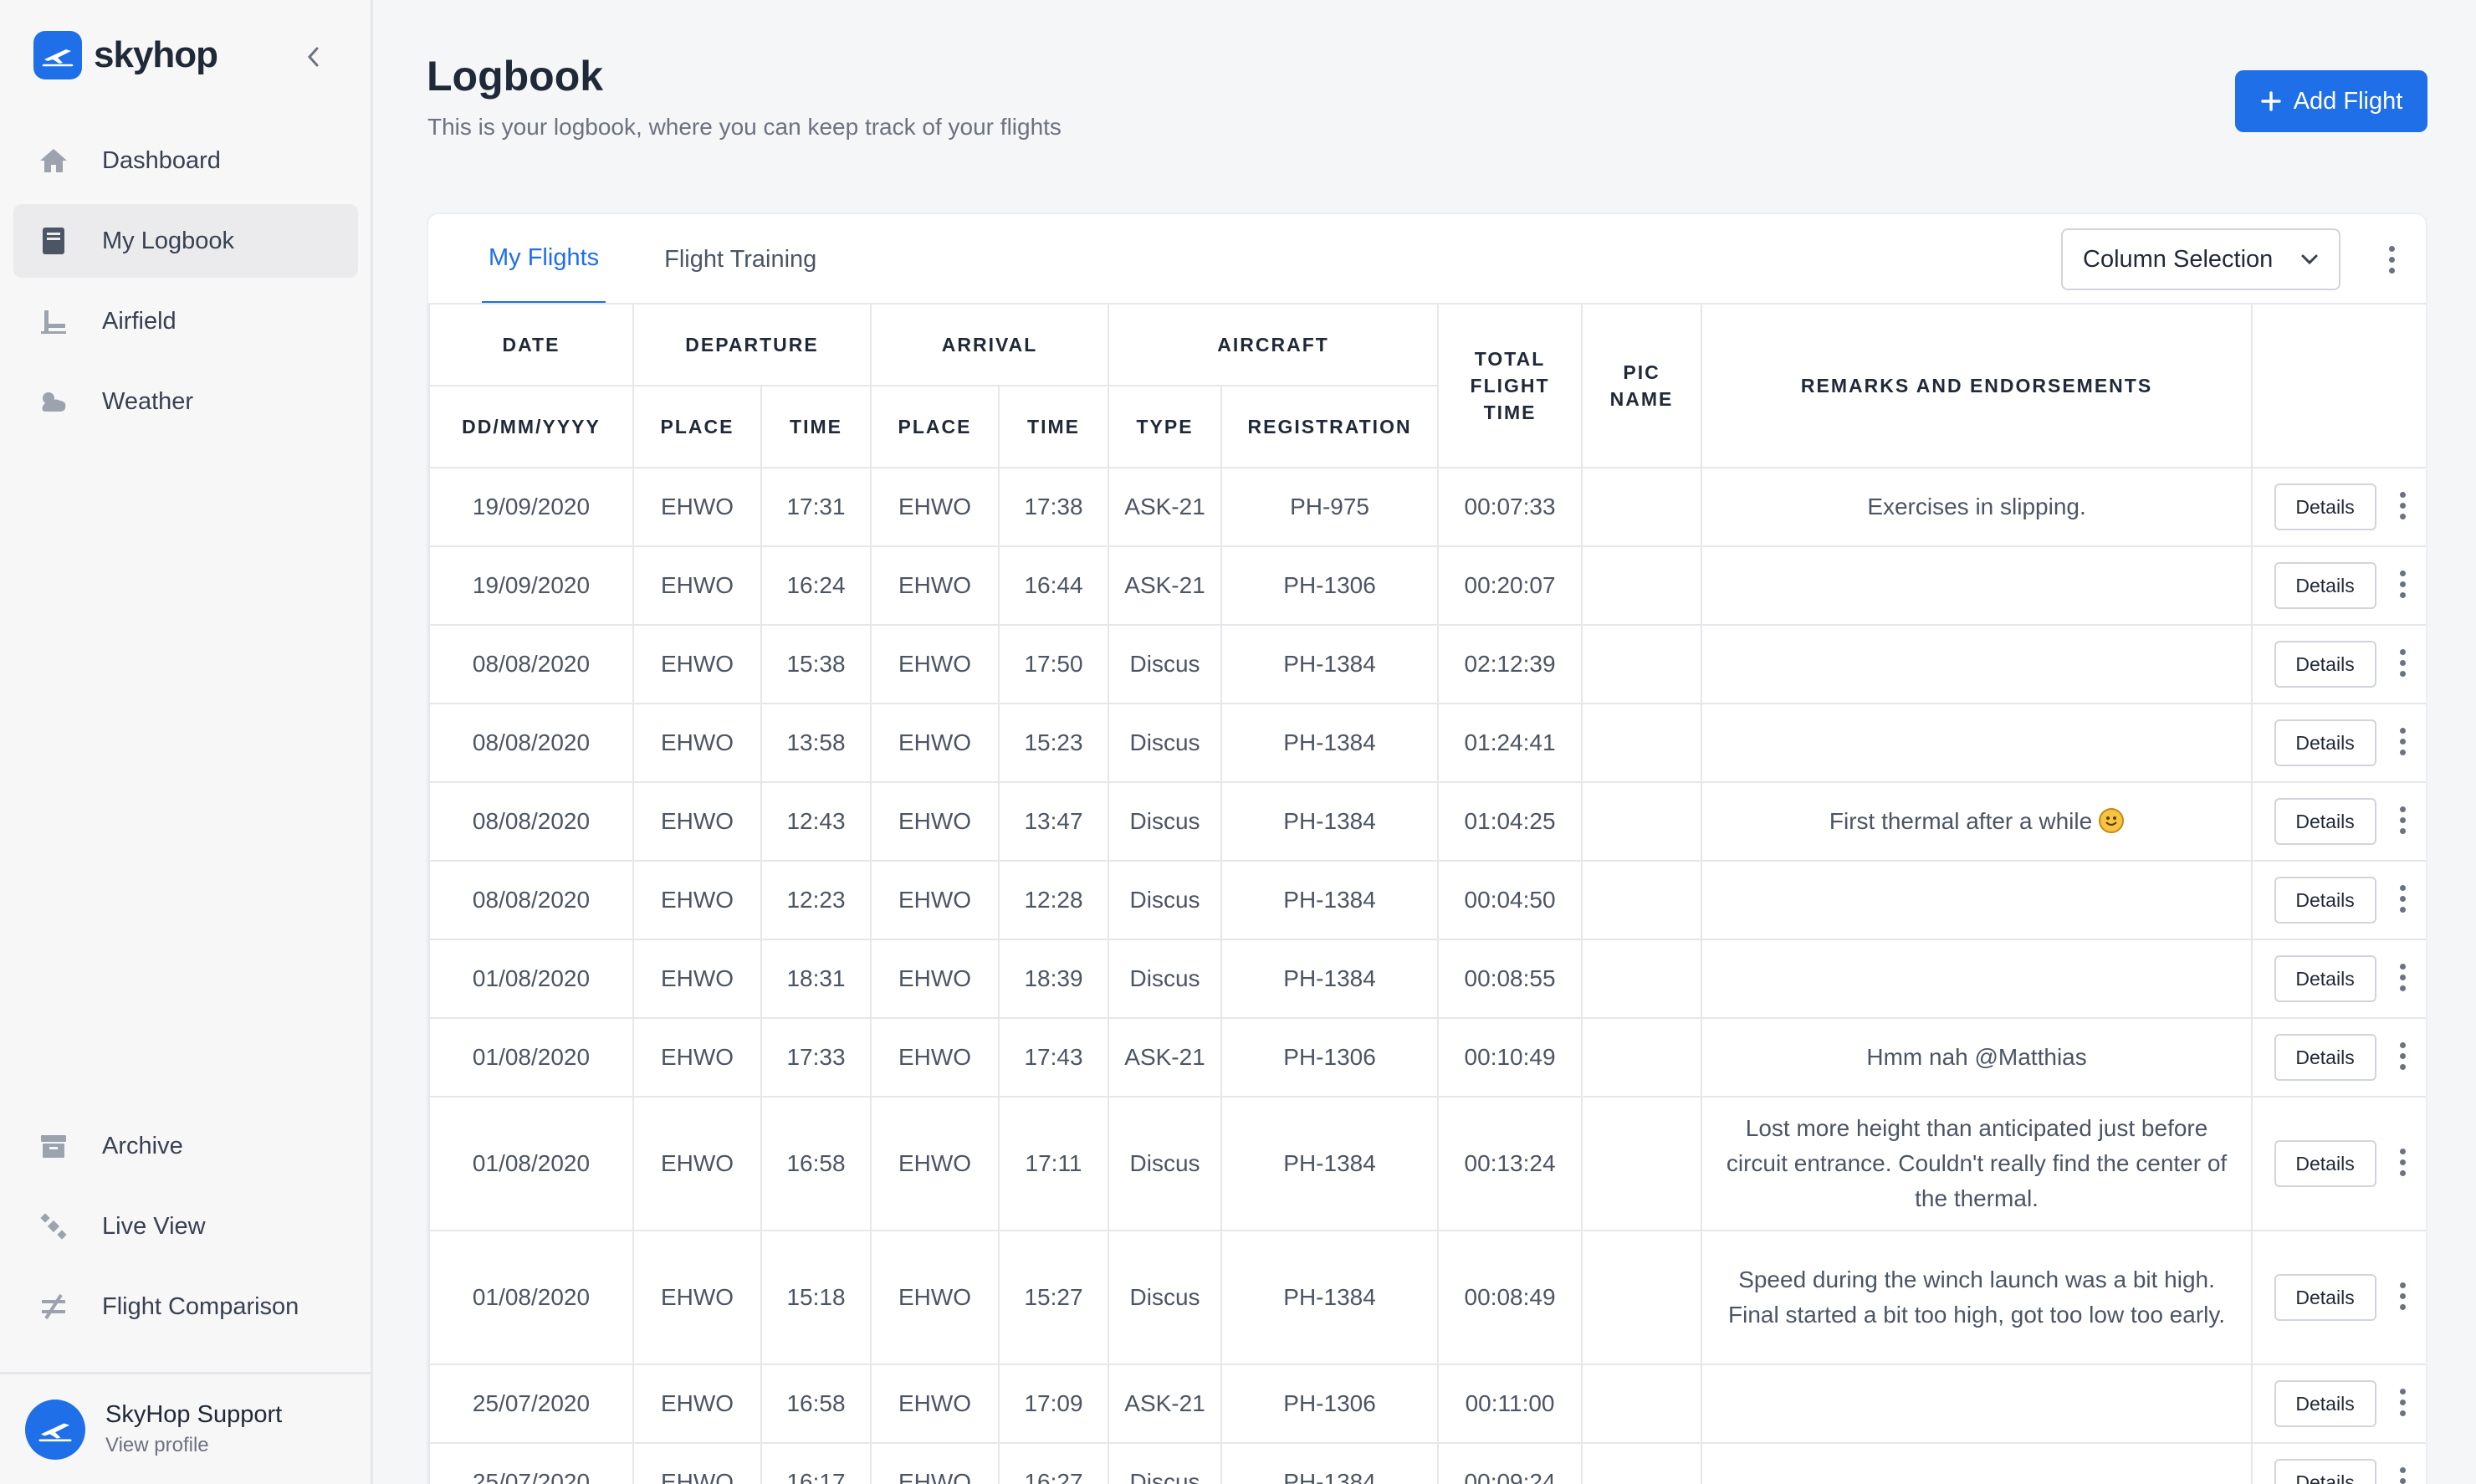 The height and width of the screenshot is (1484, 2476). I want to click on brand: skyhop, so click(184, 55).